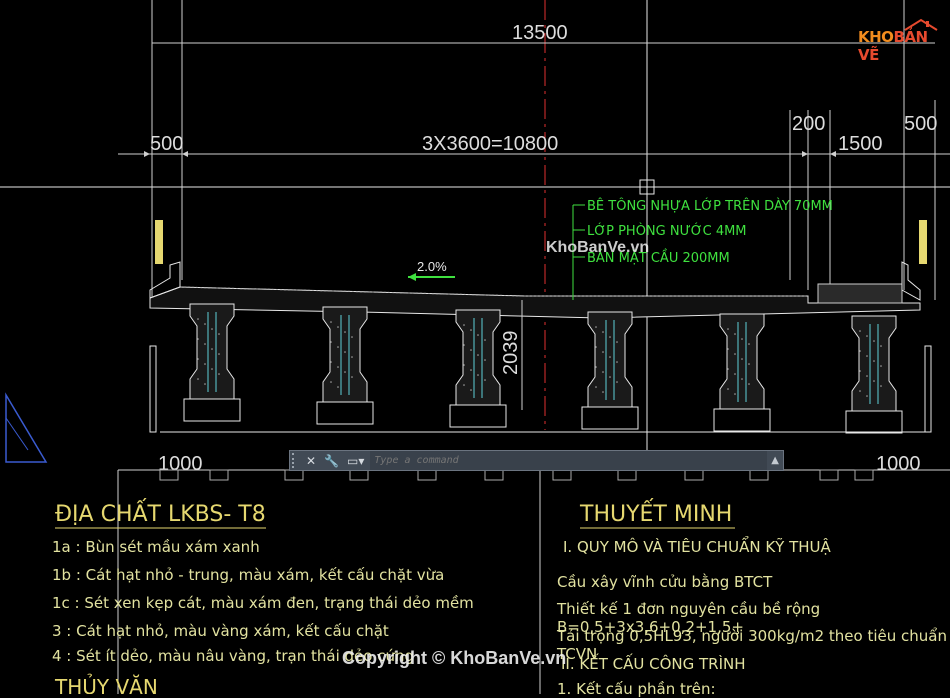 Image resolution: width=950 pixels, height=698 pixels. I want to click on dim-total: 13500, so click(540, 33).